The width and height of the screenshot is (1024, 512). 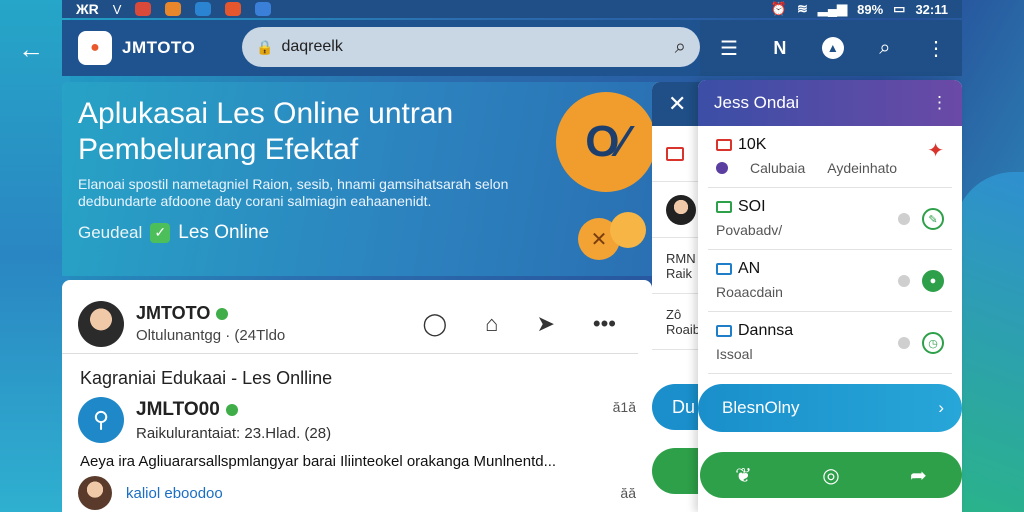 I want to click on post-author-name: JMTOTO, so click(x=173, y=313).